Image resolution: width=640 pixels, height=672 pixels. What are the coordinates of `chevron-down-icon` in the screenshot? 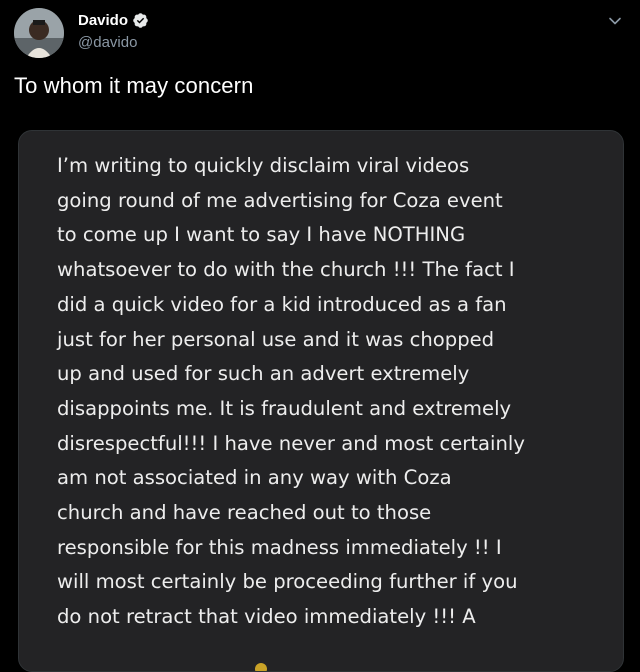 It's located at (615, 21).